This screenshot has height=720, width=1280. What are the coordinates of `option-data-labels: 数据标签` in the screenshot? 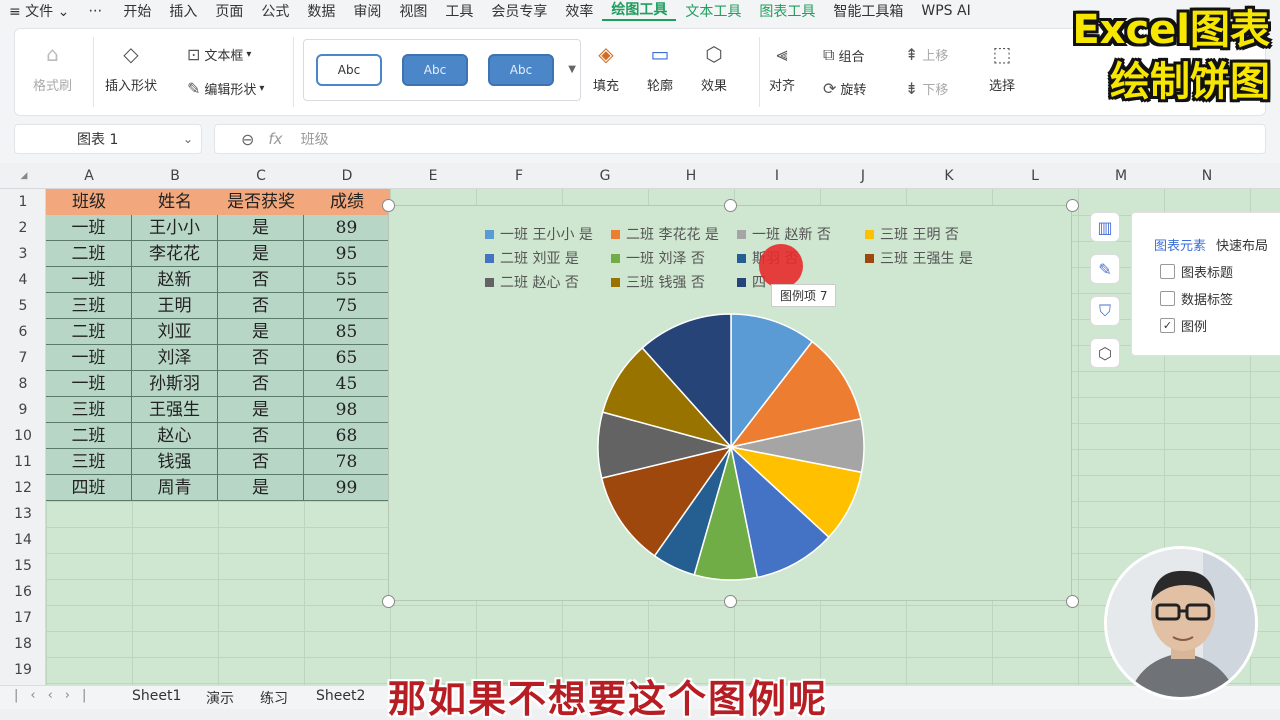 It's located at (1220, 298).